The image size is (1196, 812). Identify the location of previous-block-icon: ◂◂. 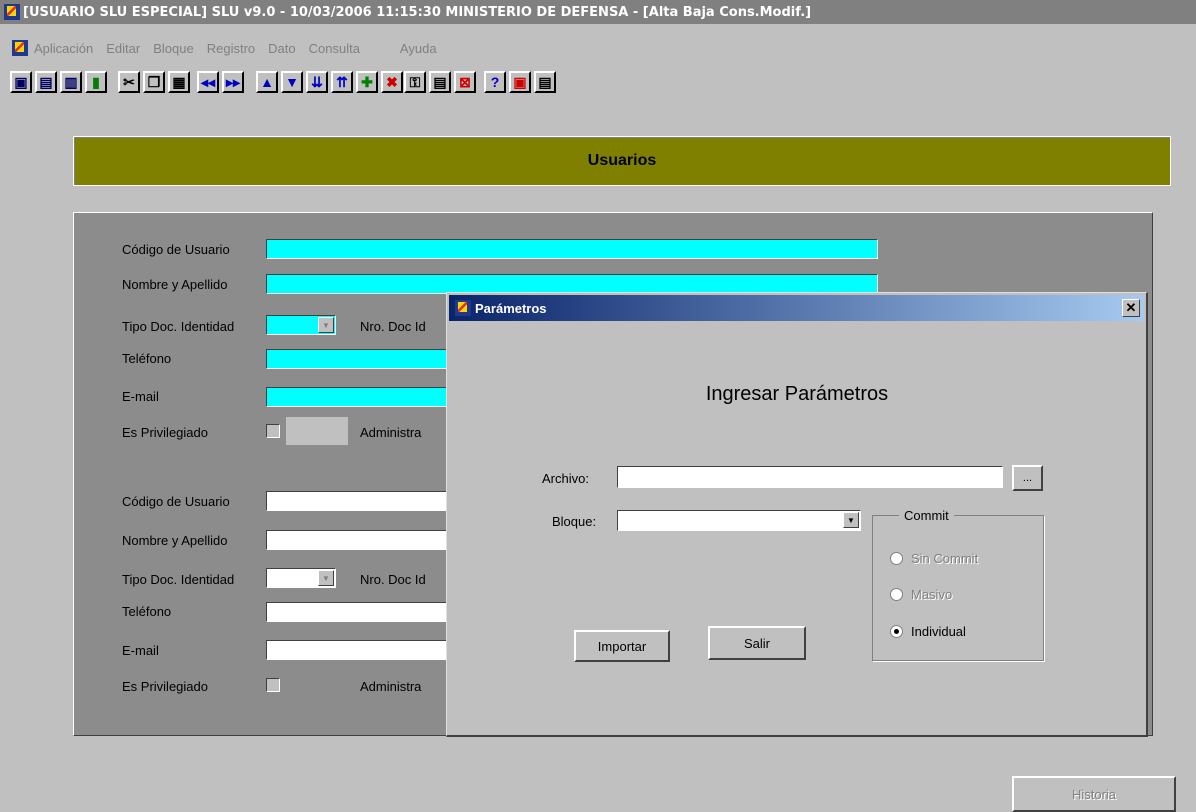
(208, 82).